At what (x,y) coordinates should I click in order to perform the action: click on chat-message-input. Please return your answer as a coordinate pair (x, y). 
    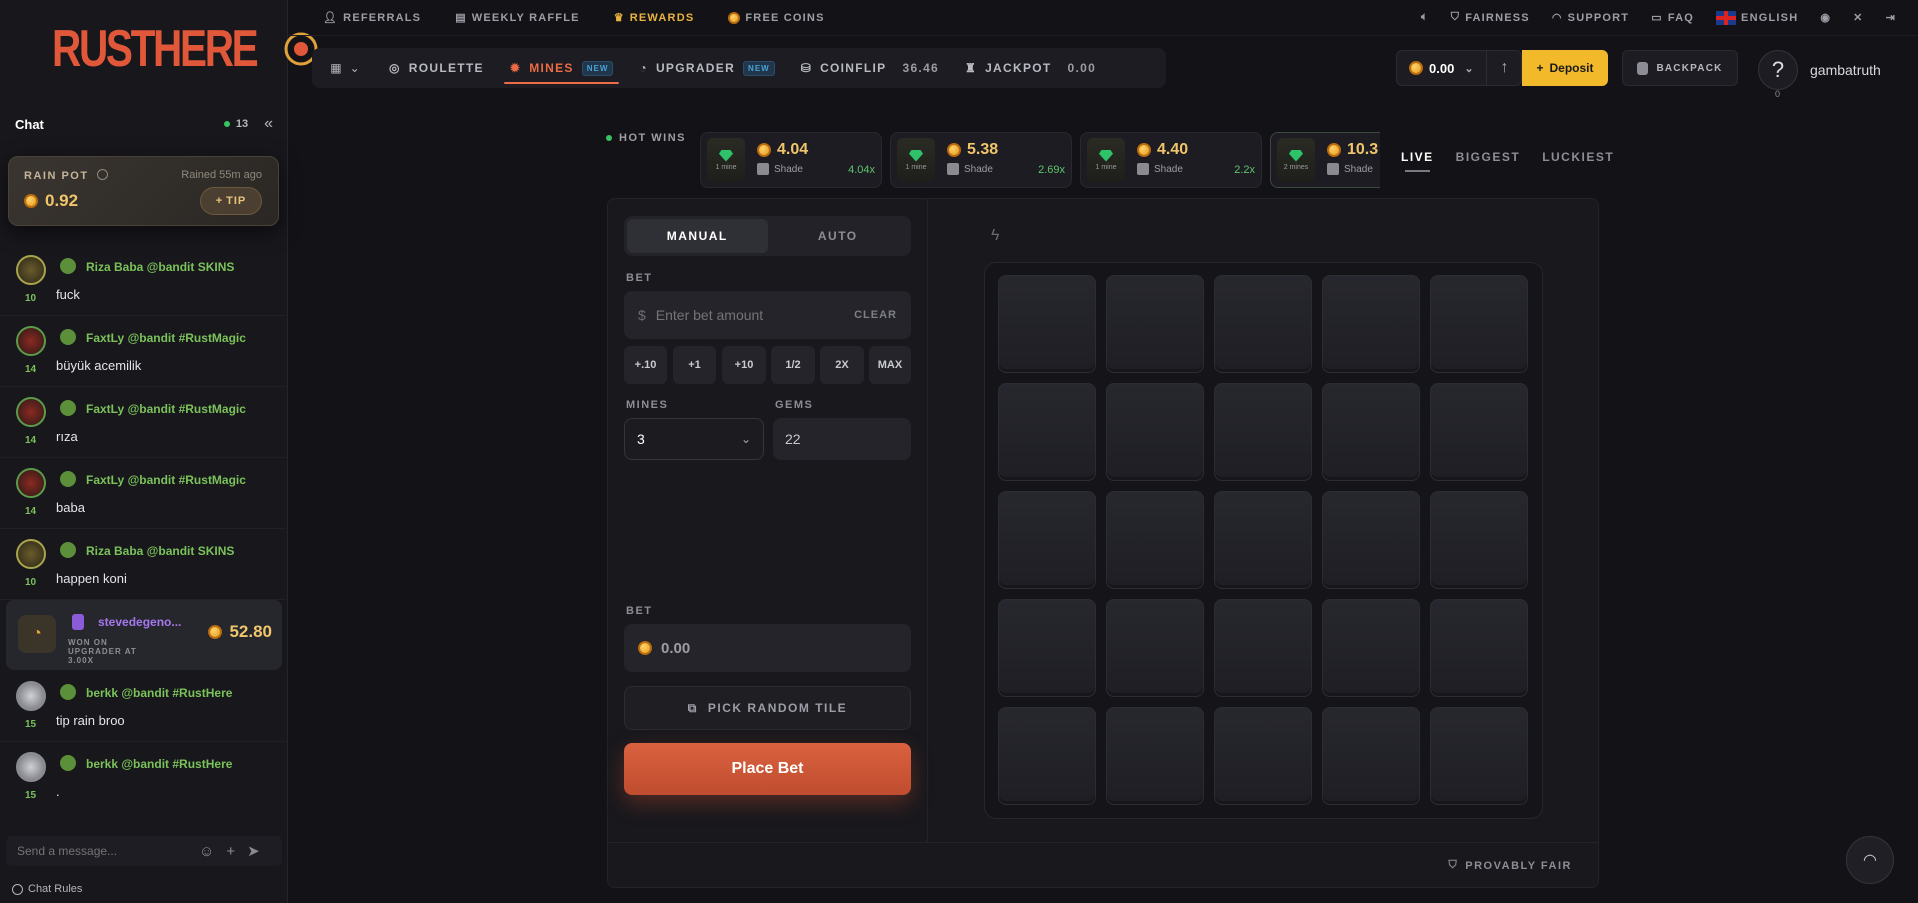
    Looking at the image, I should click on (102, 851).